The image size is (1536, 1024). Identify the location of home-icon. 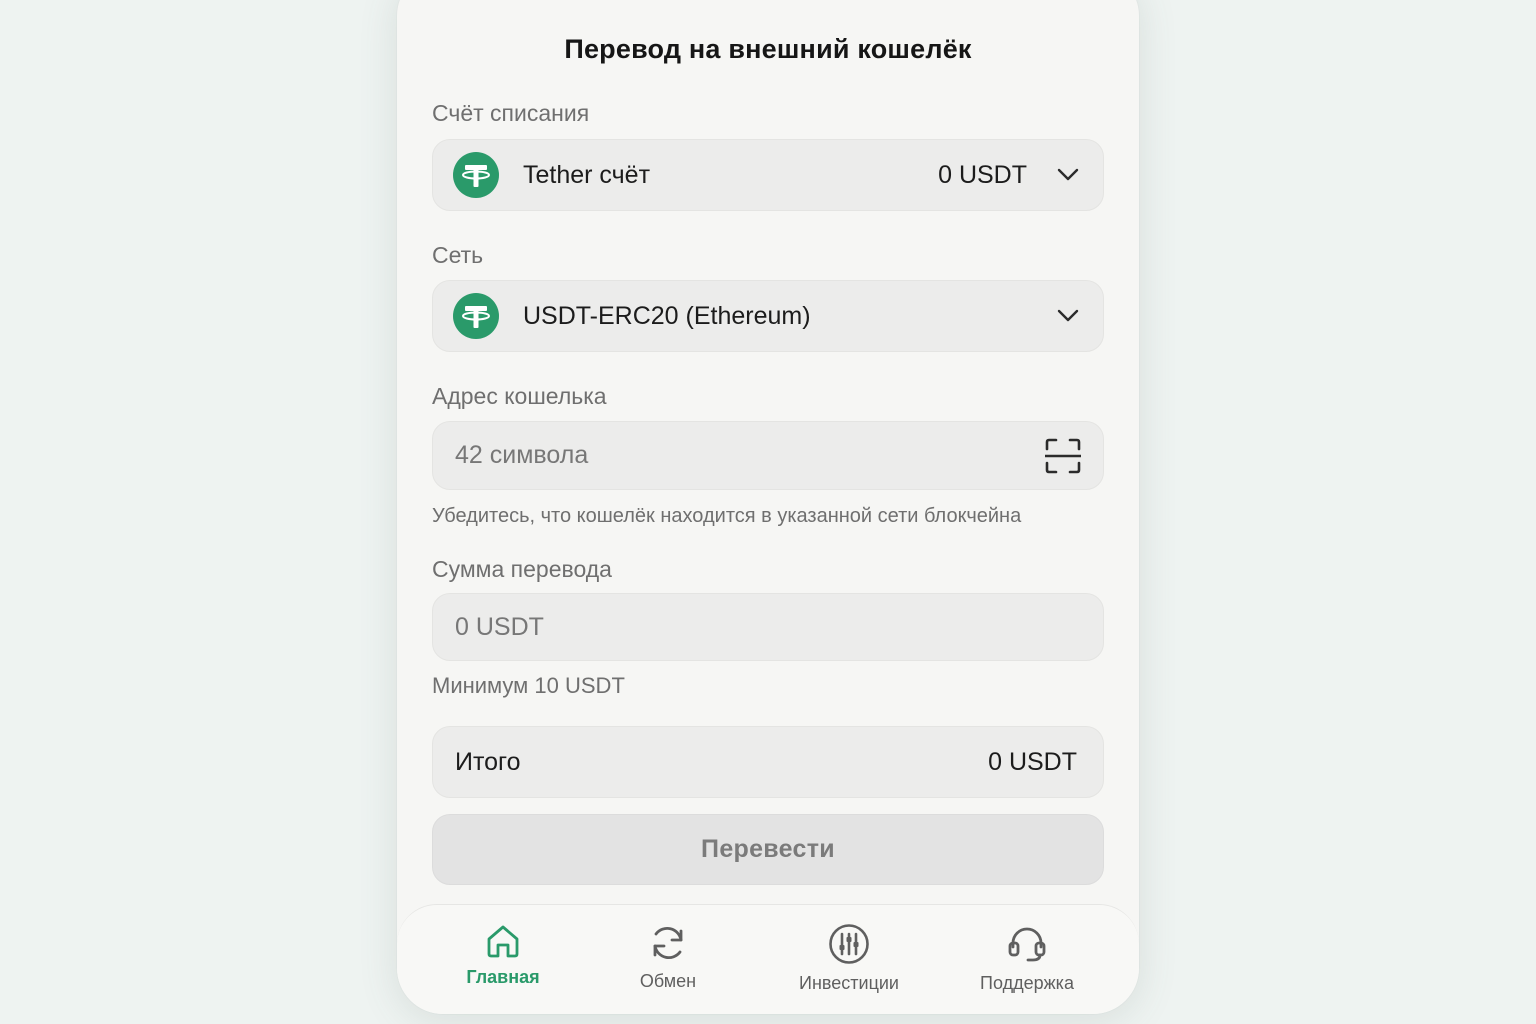
(503, 941).